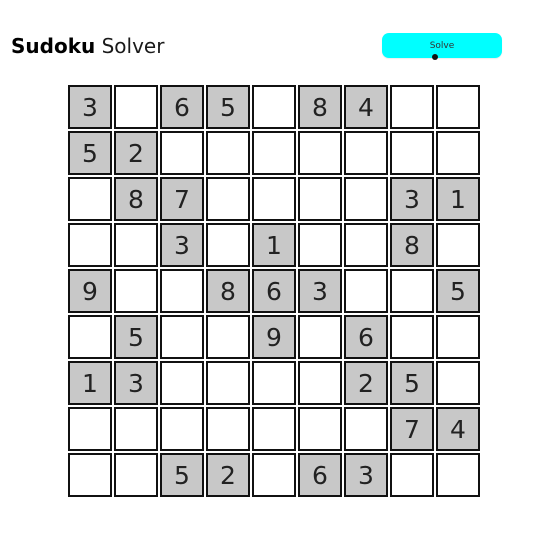 Image resolution: width=540 pixels, height=540 pixels. I want to click on solve-button: Solve, so click(442, 45).